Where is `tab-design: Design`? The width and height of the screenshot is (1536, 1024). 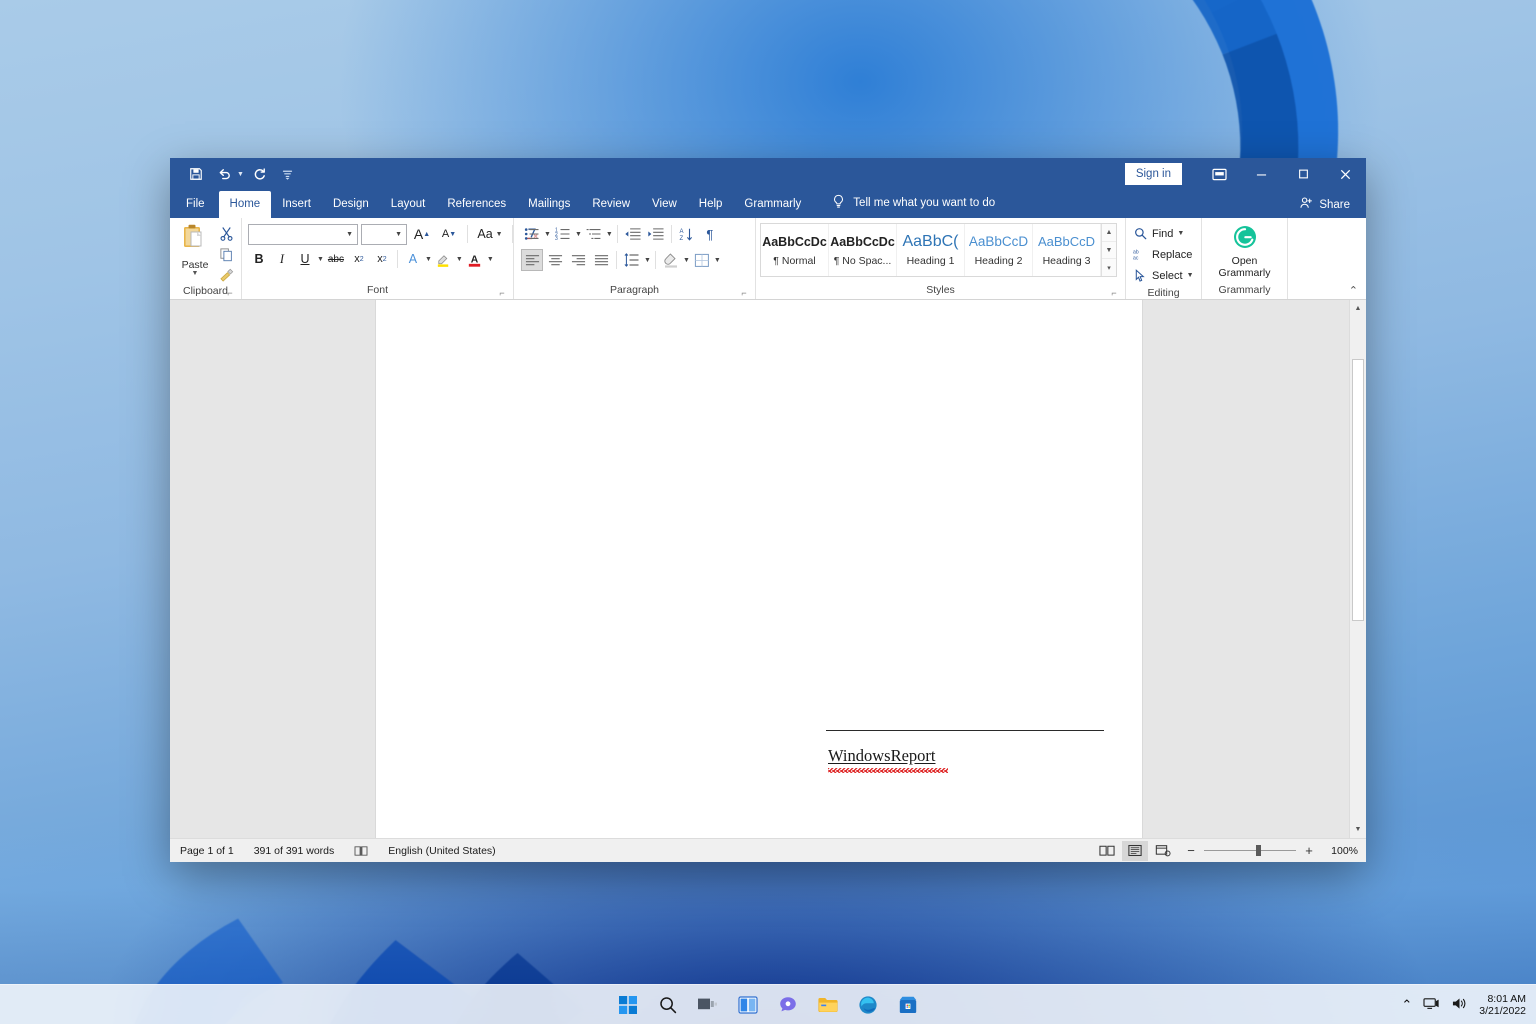 tab-design: Design is located at coordinates (351, 204).